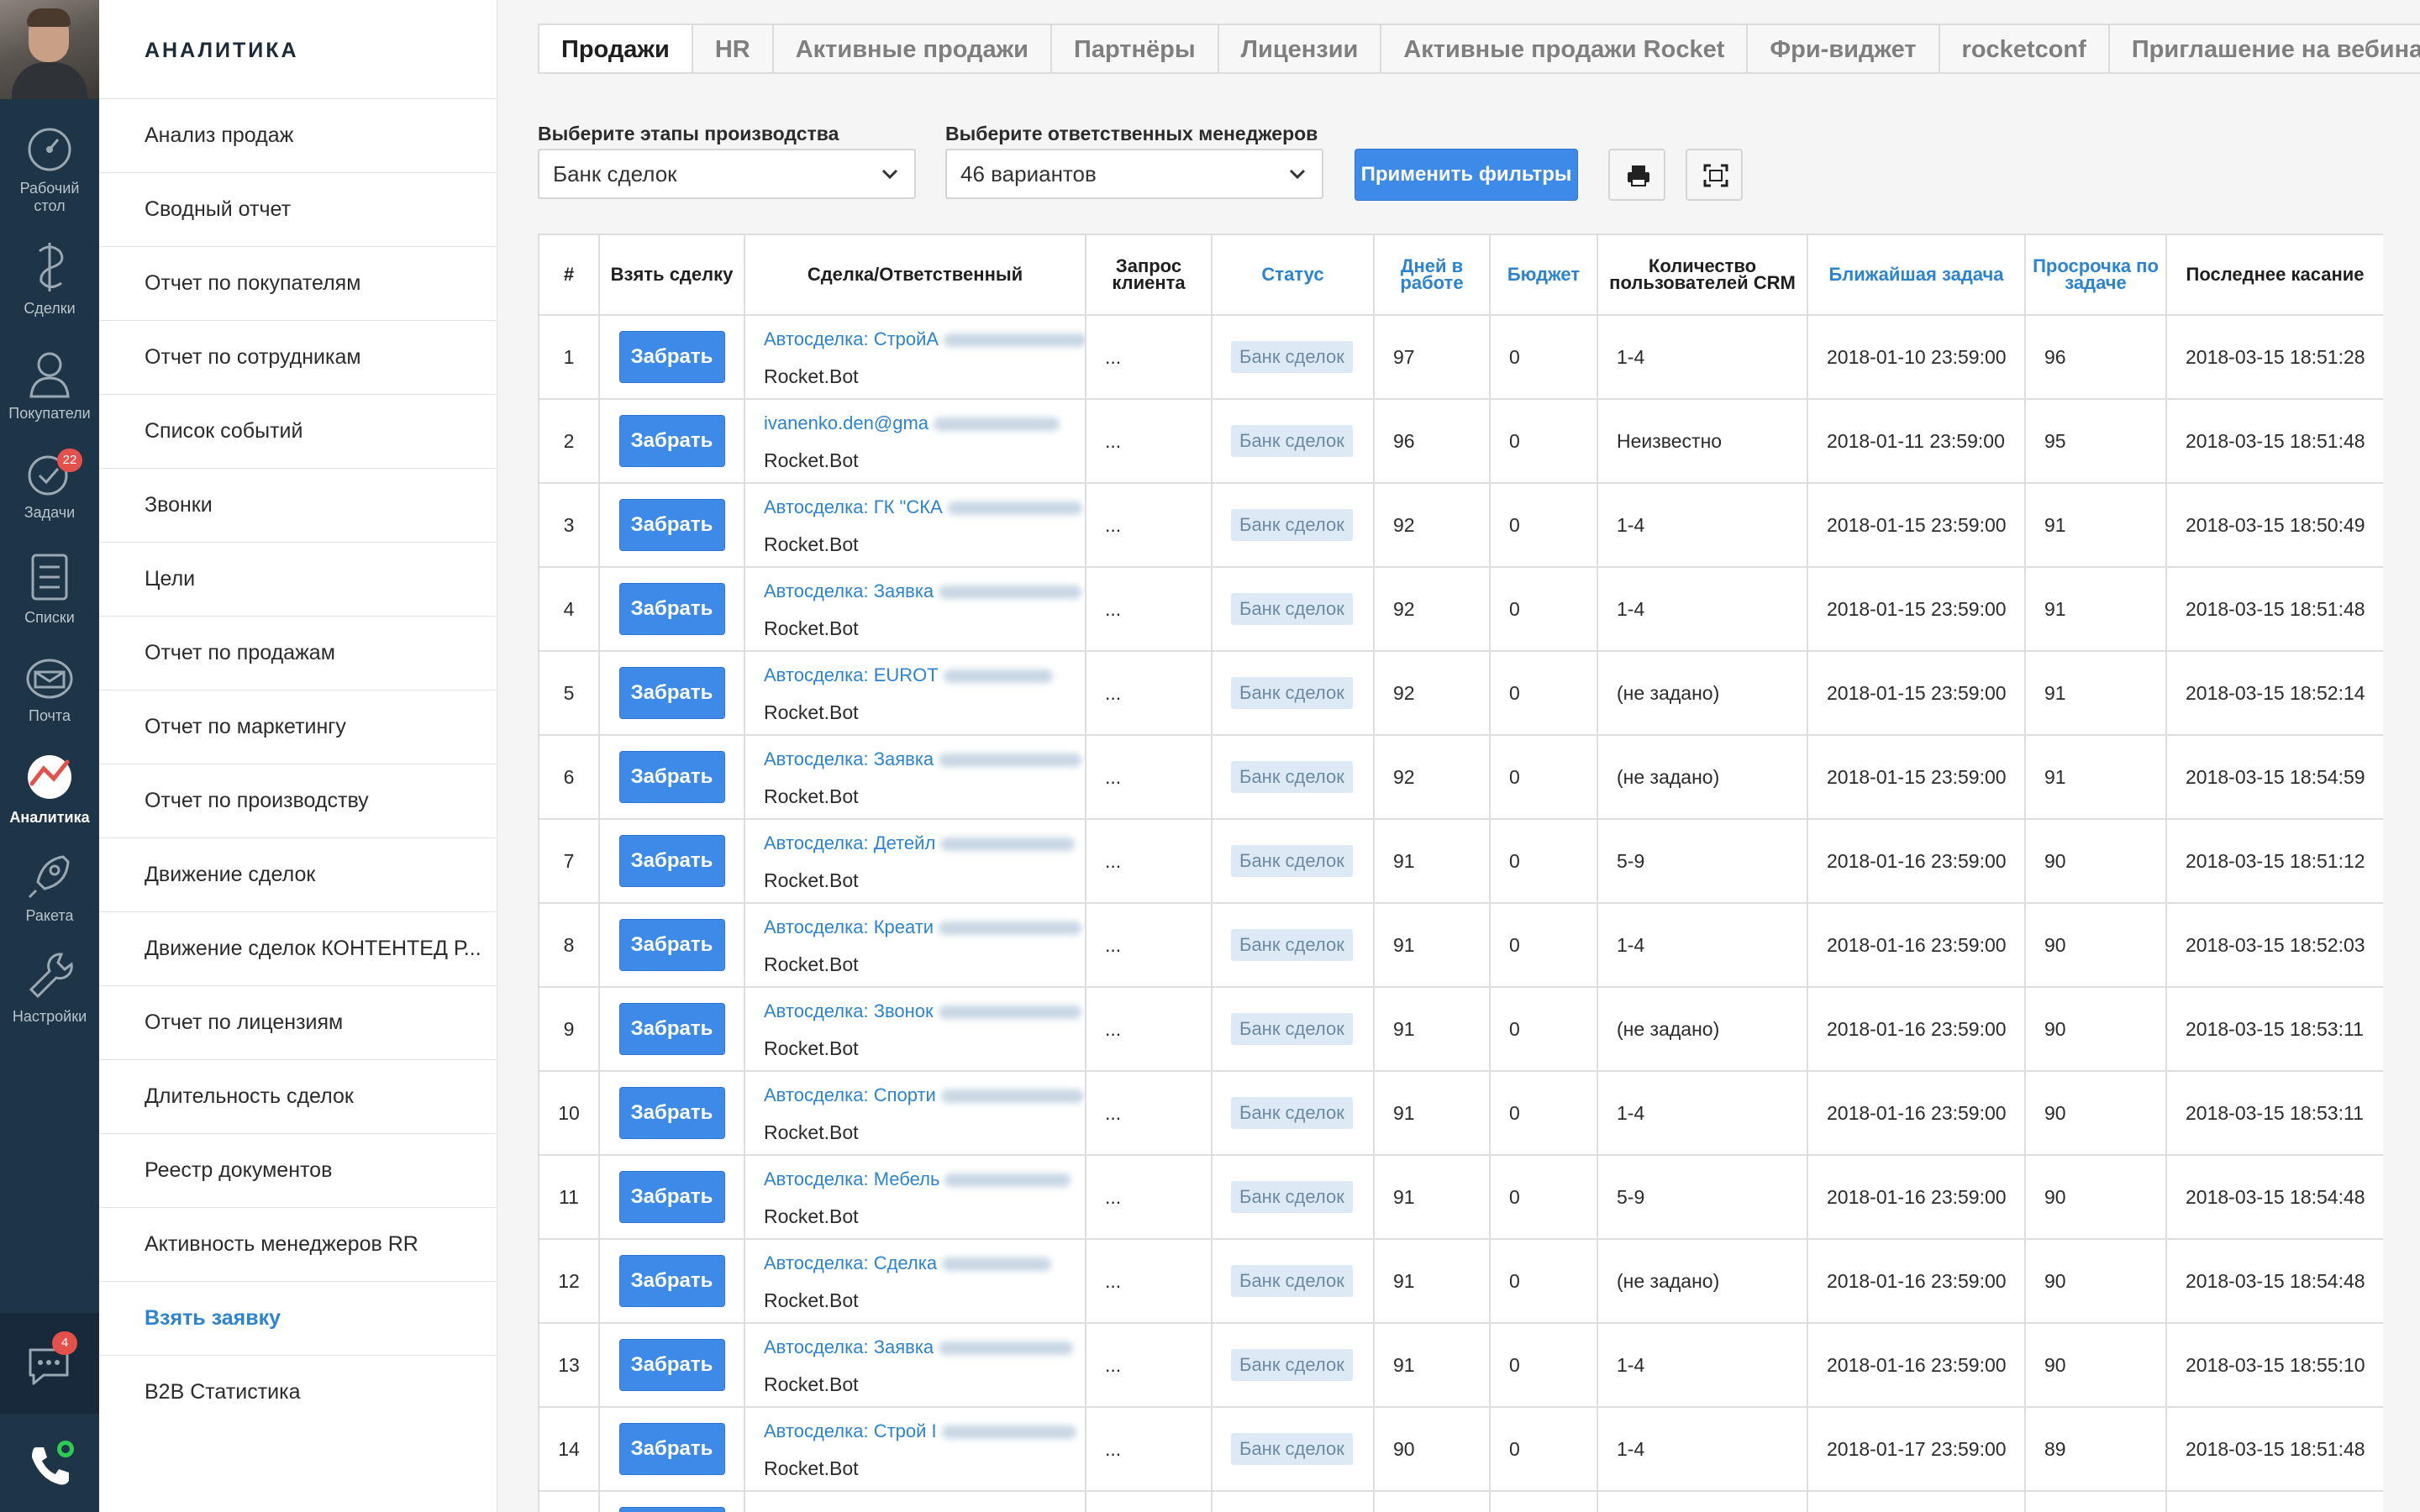 This screenshot has height=1512, width=2420. What do you see at coordinates (222, 50) in the screenshot?
I see `submenu-title: АНАЛИТИКА` at bounding box center [222, 50].